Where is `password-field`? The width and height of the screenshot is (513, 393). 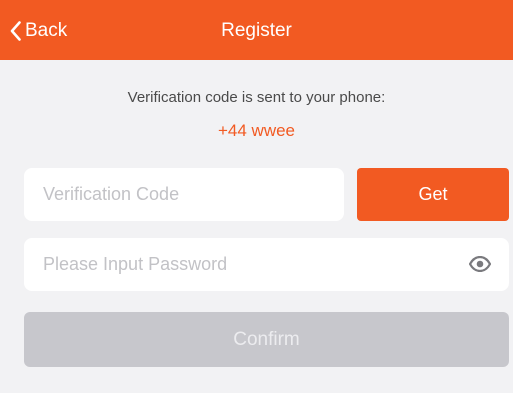 password-field is located at coordinates (266, 264).